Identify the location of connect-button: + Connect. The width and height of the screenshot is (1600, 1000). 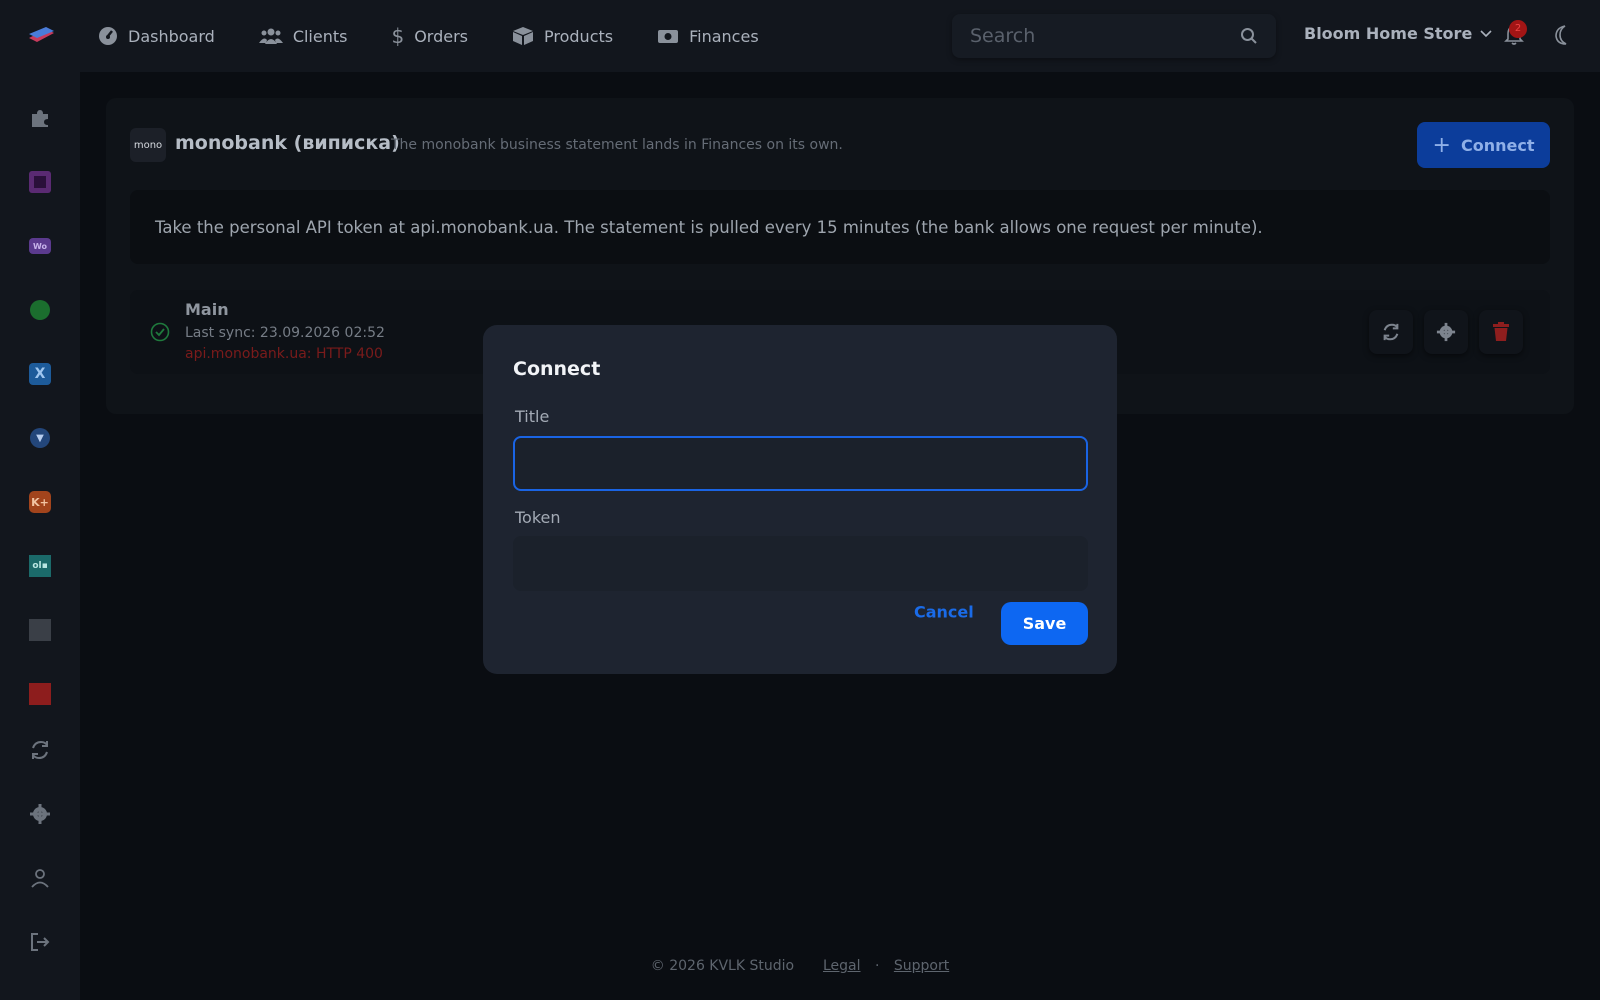
(1483, 145).